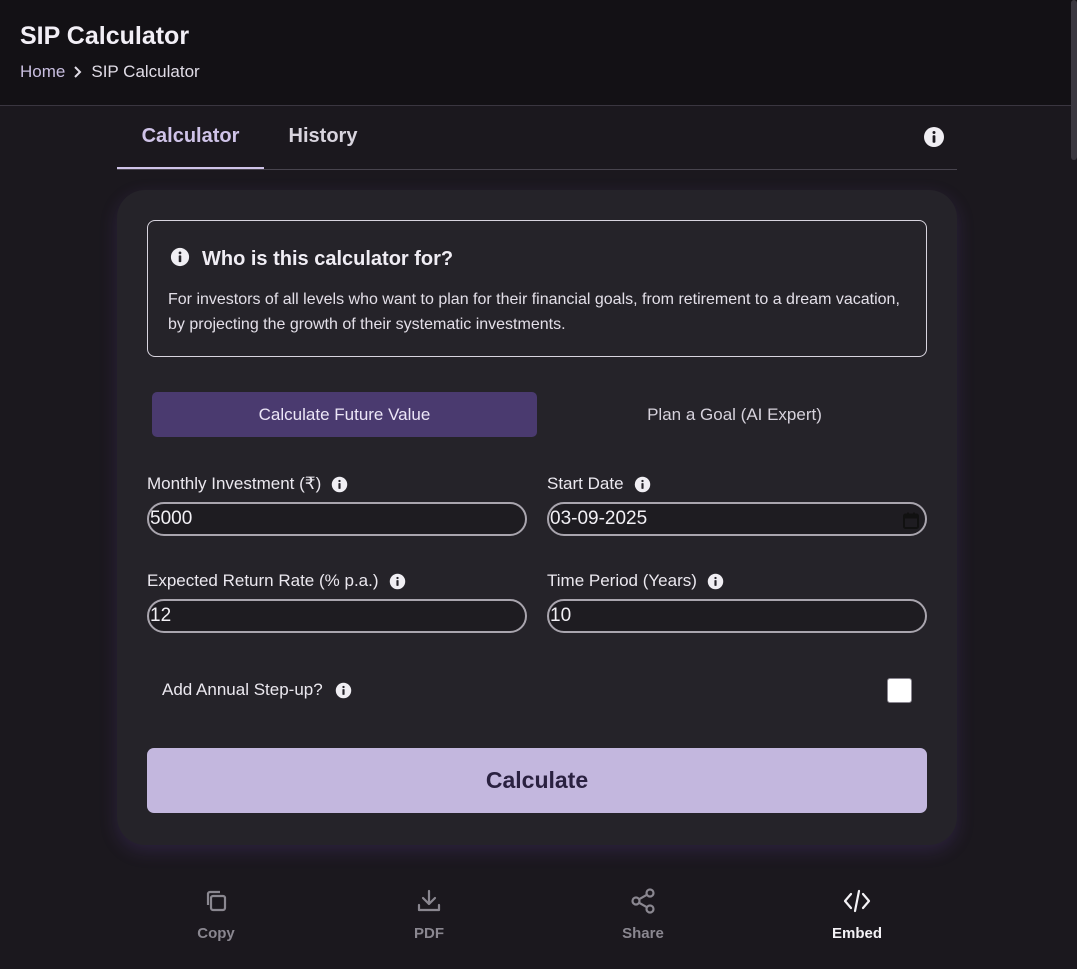  What do you see at coordinates (1074, 80) in the screenshot?
I see `scrollbar-thumb` at bounding box center [1074, 80].